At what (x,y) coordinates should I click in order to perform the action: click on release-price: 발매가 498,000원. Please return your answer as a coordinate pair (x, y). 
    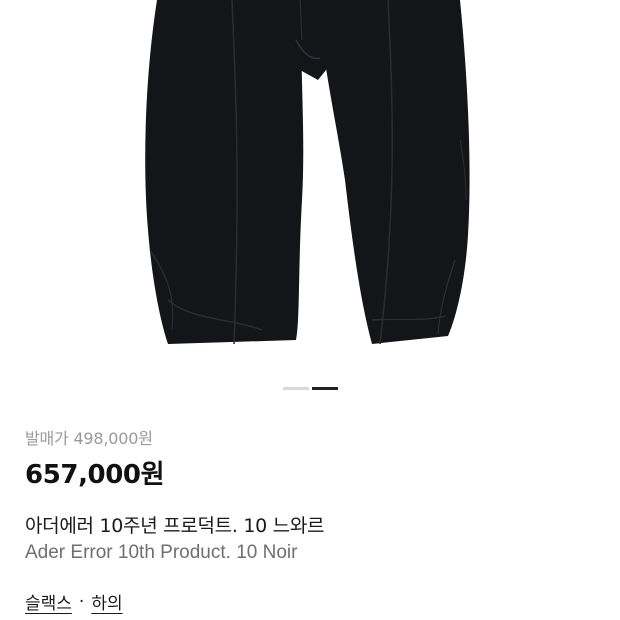
    Looking at the image, I should click on (89, 438).